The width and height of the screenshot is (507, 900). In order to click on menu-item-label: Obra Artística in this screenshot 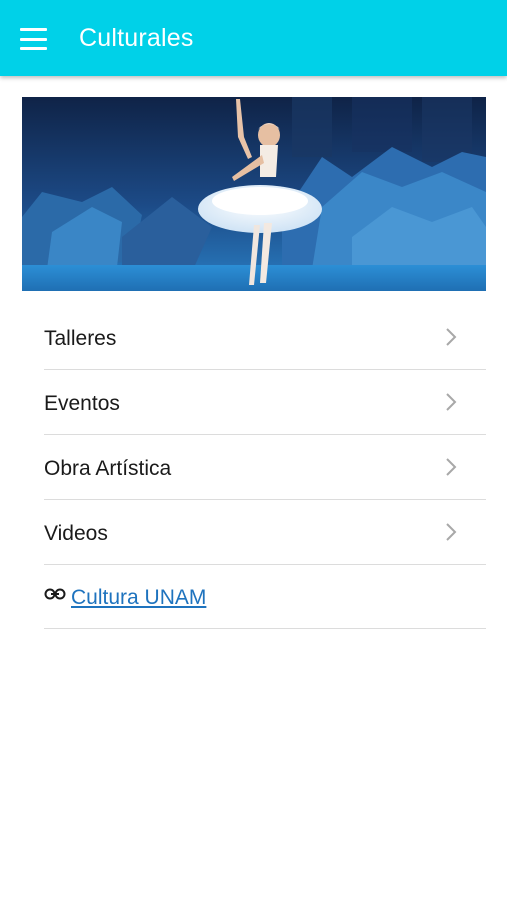, I will do `click(108, 468)`.